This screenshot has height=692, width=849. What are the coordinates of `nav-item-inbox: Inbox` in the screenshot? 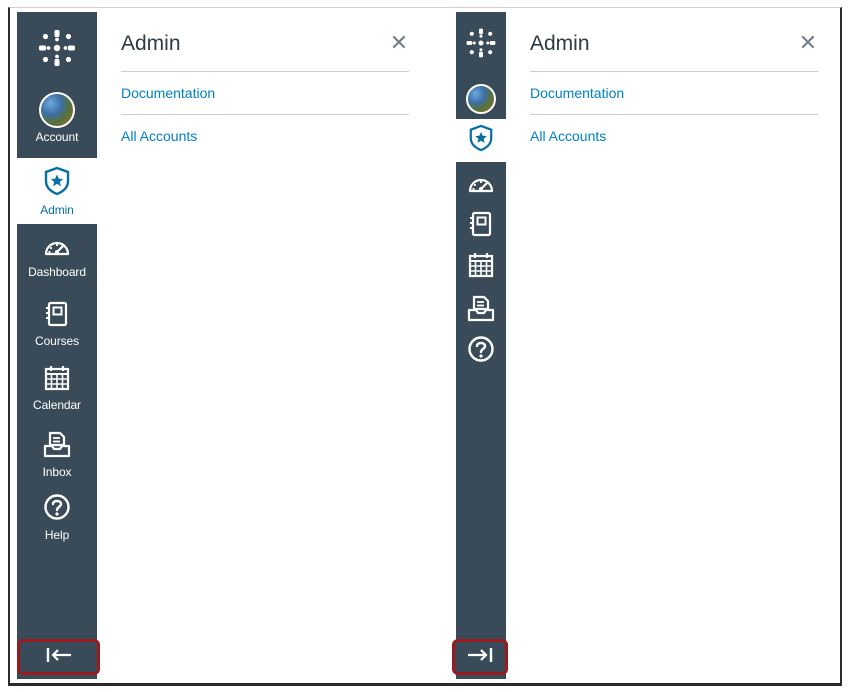 It's located at (57, 461).